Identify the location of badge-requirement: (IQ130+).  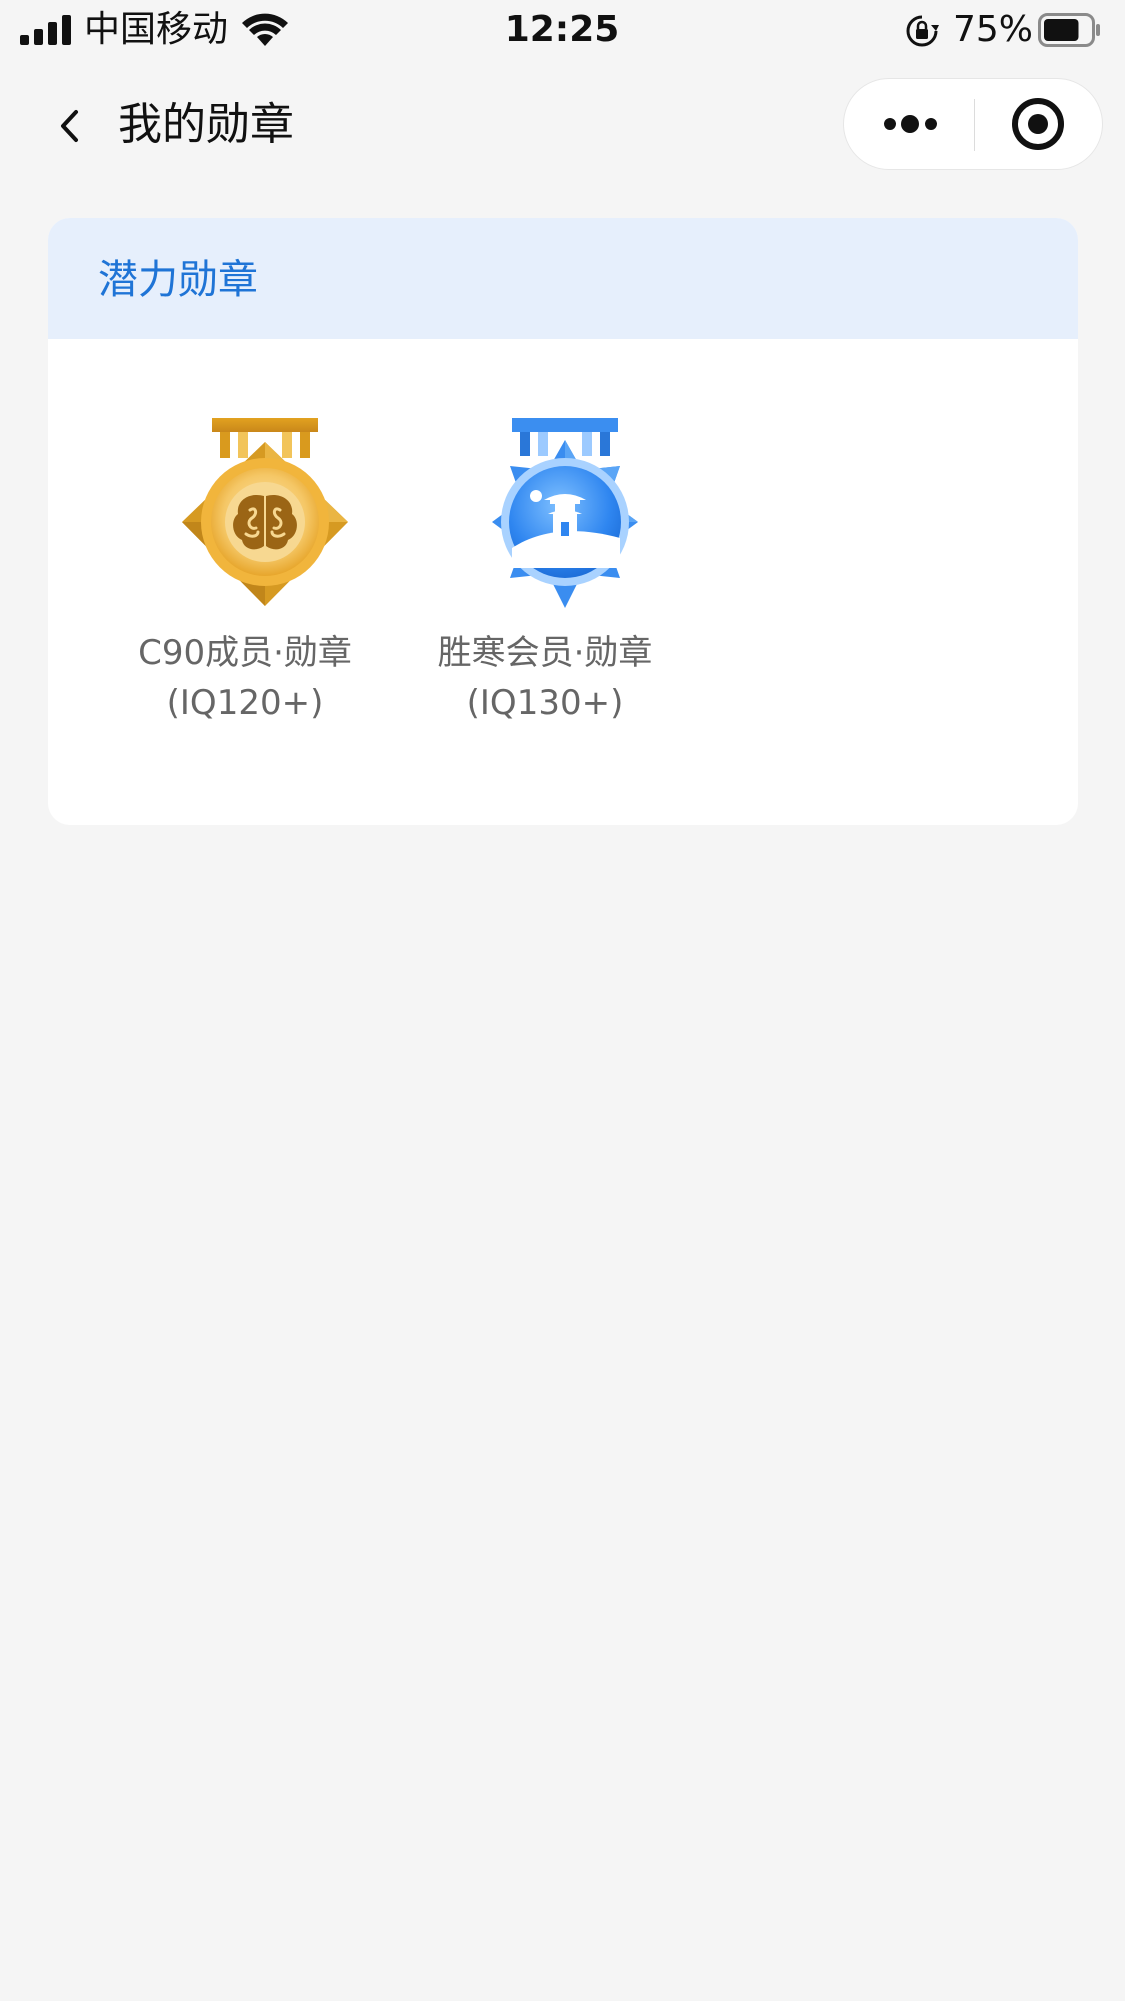
(545, 703).